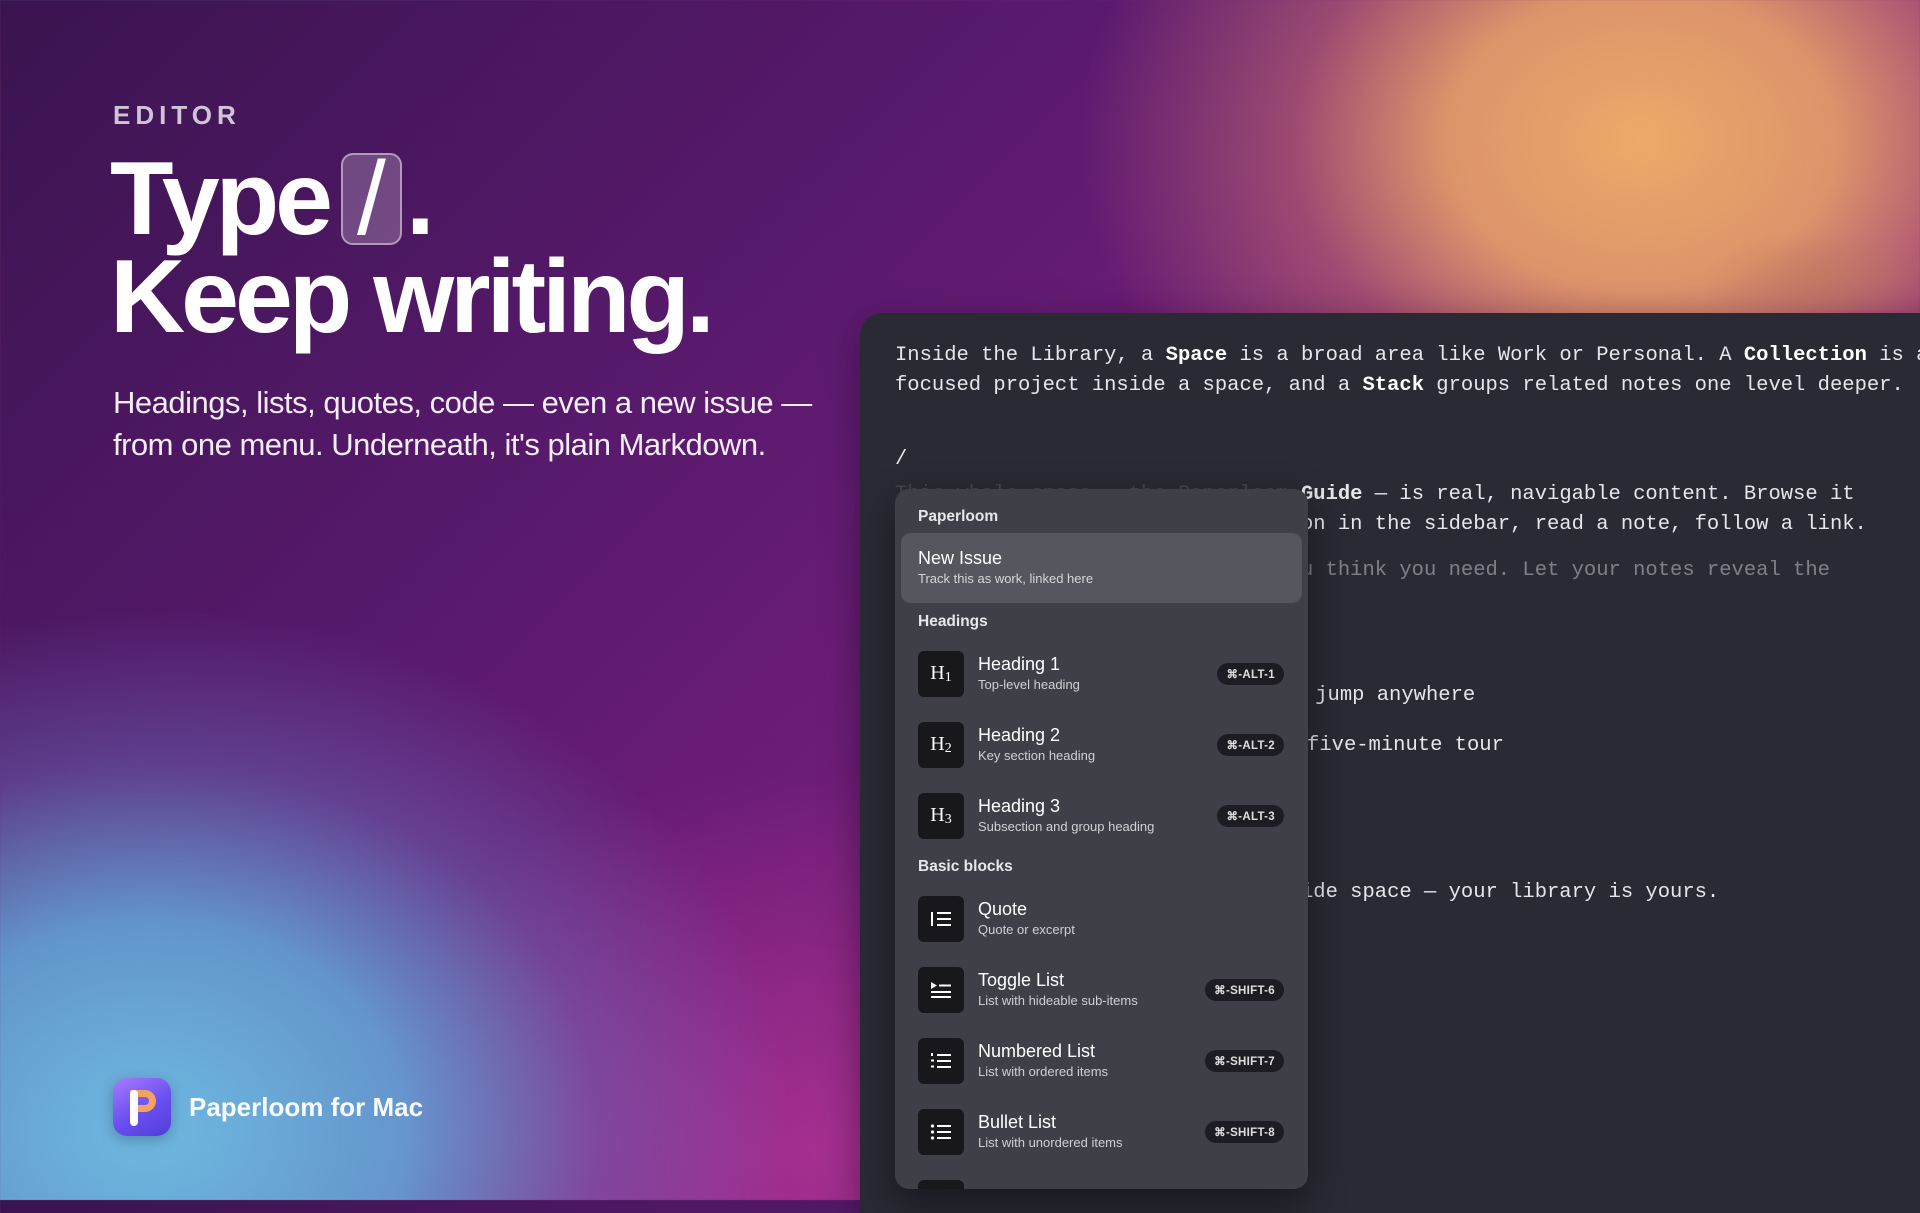  Describe the element at coordinates (1021, 979) in the screenshot. I see `menu-item-title: Toggle List` at that location.